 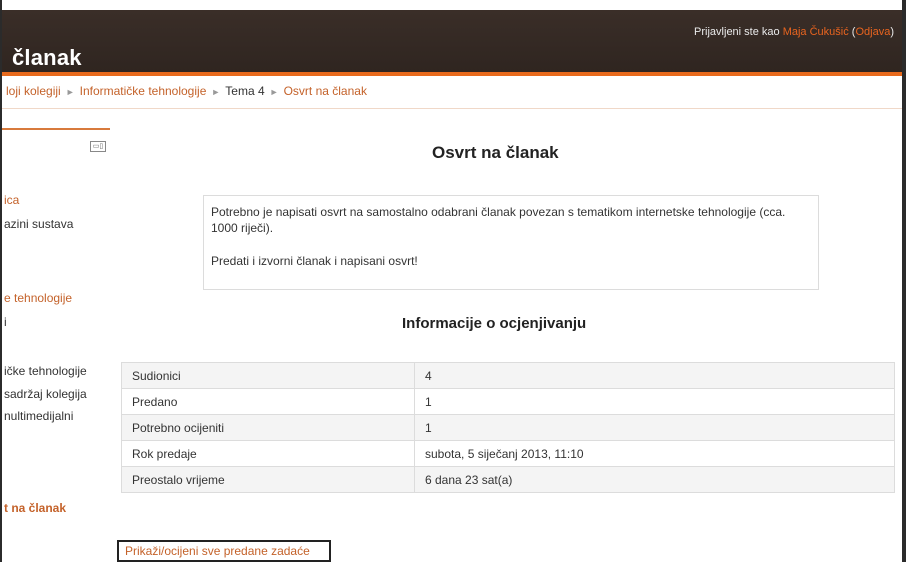 I want to click on row-label-due-date: Rok predaje, so click(x=268, y=453).